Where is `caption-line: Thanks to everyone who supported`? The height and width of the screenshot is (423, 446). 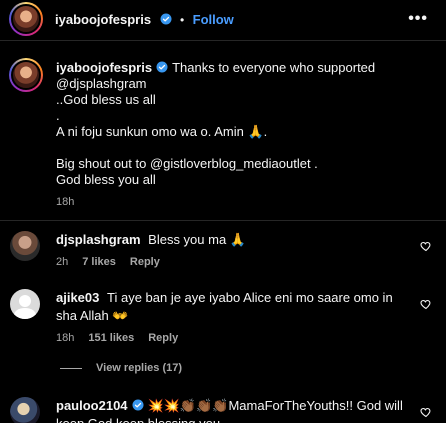 caption-line: Thanks to everyone who supported is located at coordinates (274, 67).